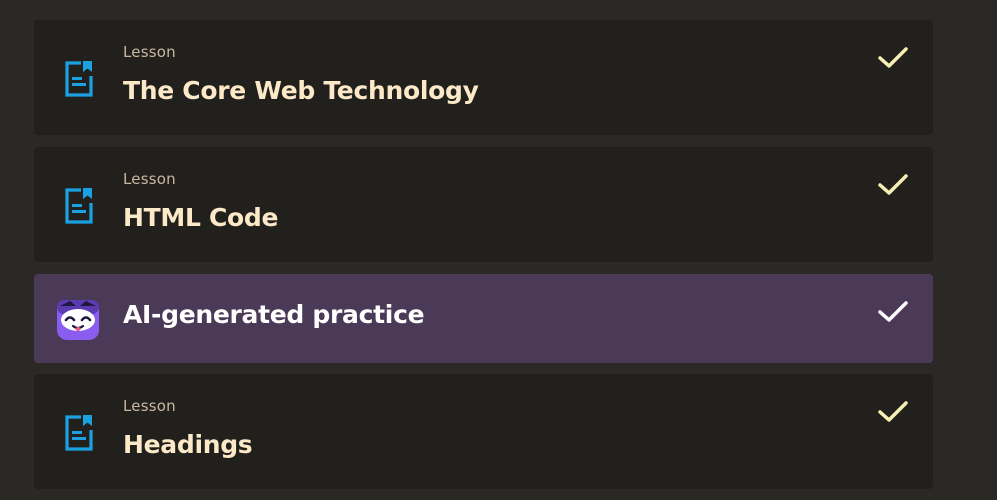 This screenshot has width=997, height=500. I want to click on item-title: Headings, so click(188, 444).